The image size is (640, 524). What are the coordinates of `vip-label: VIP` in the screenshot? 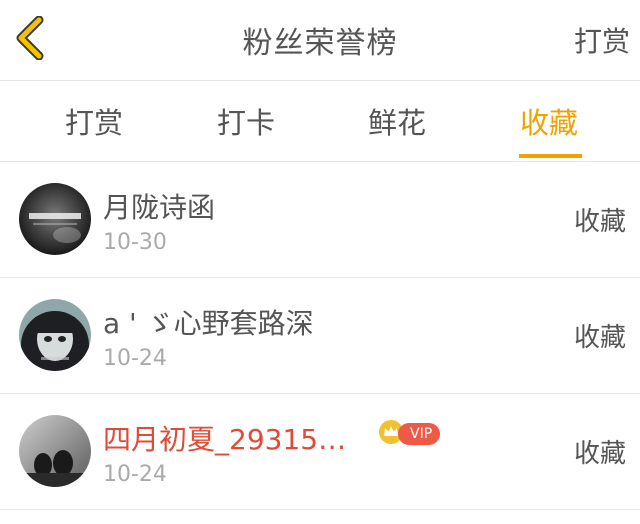 It's located at (419, 434).